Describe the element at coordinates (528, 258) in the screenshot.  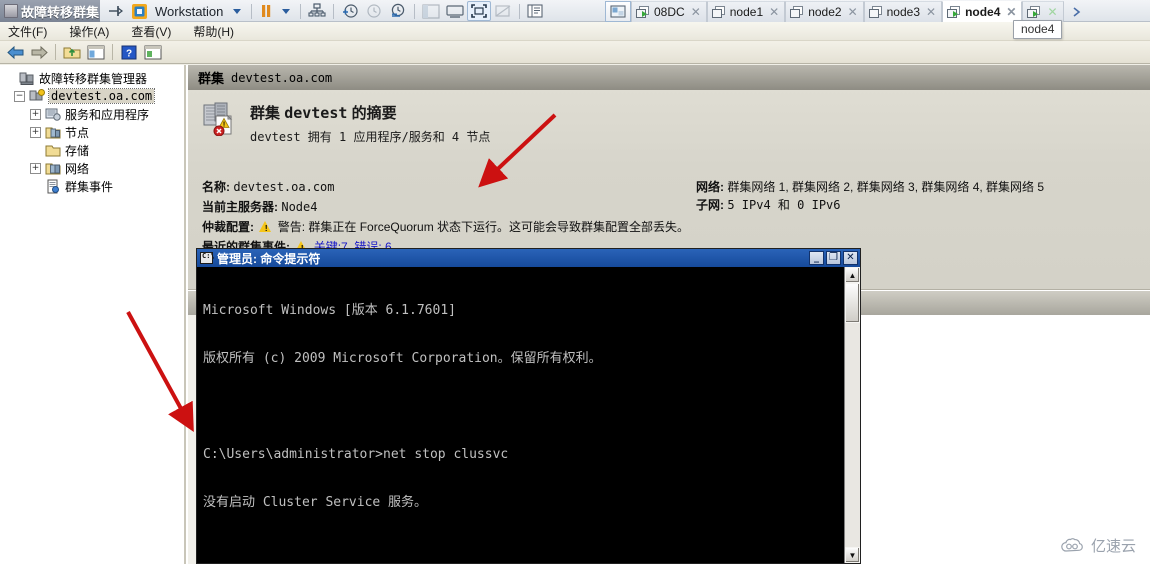
I see `command-prompt-titlebar: 管理员: 命令提示符 _ ❐ ✕` at that location.